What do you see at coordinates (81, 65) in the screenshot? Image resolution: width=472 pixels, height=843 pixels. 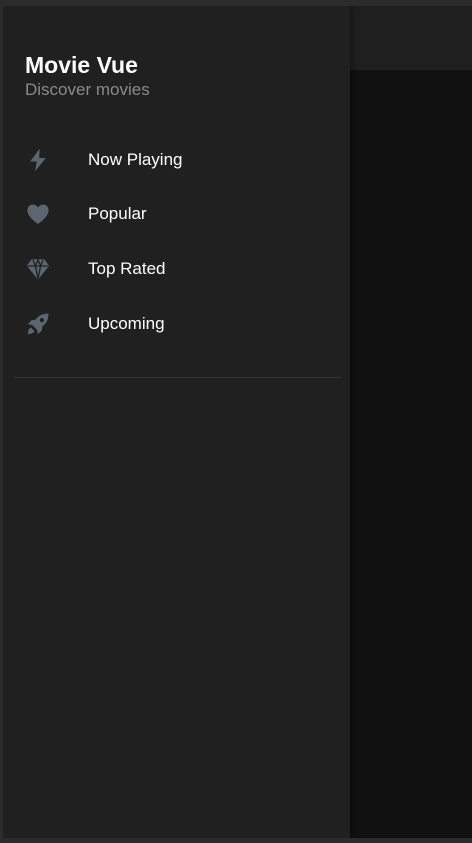 I see `app-title: Movie Vue` at bounding box center [81, 65].